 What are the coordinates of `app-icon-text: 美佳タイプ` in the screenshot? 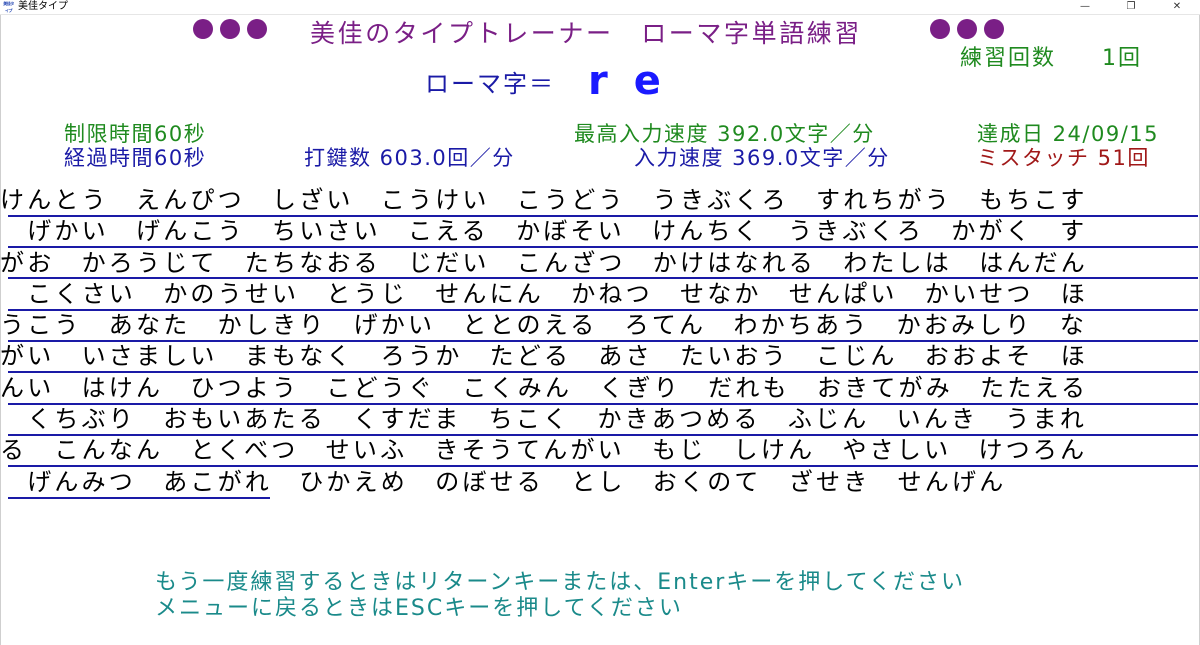 It's located at (8, 7).